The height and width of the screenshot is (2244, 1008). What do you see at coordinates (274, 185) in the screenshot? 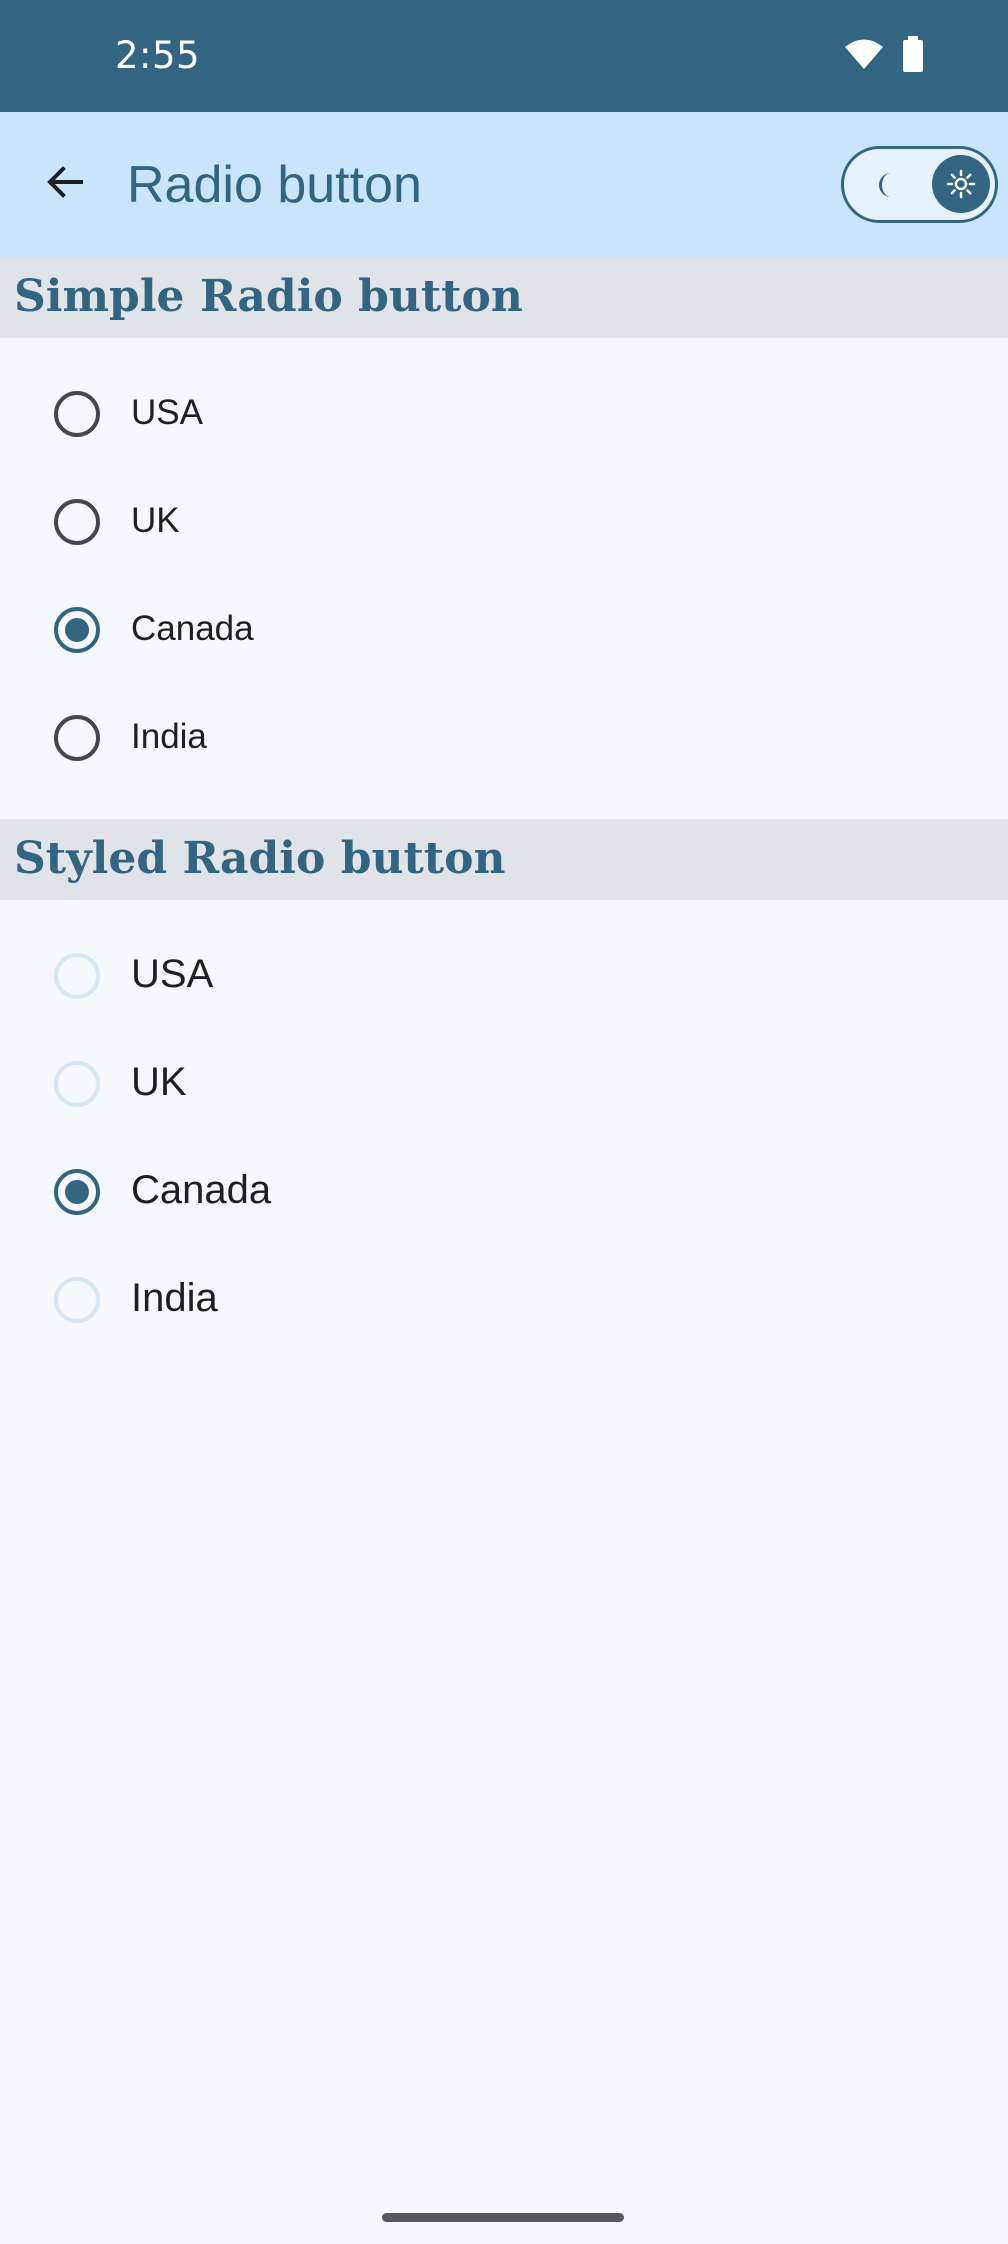
I see `page-title: Radio button` at bounding box center [274, 185].